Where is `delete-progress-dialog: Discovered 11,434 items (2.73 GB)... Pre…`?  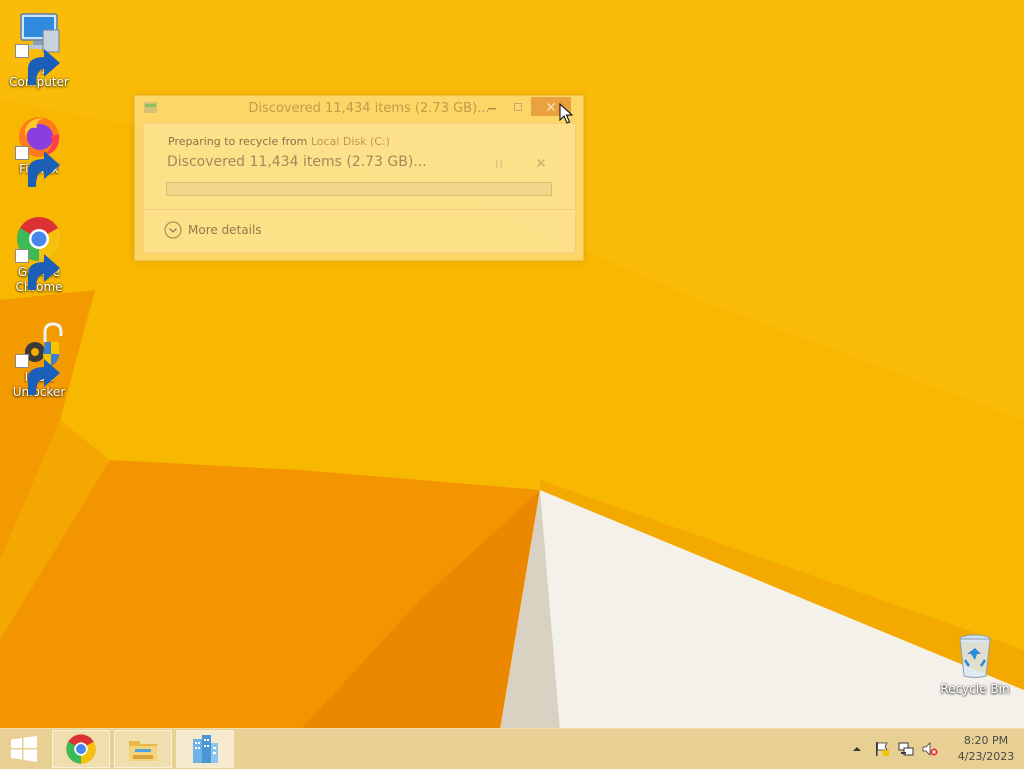
delete-progress-dialog: Discovered 11,434 items (2.73 GB)... Pre… is located at coordinates (359, 178).